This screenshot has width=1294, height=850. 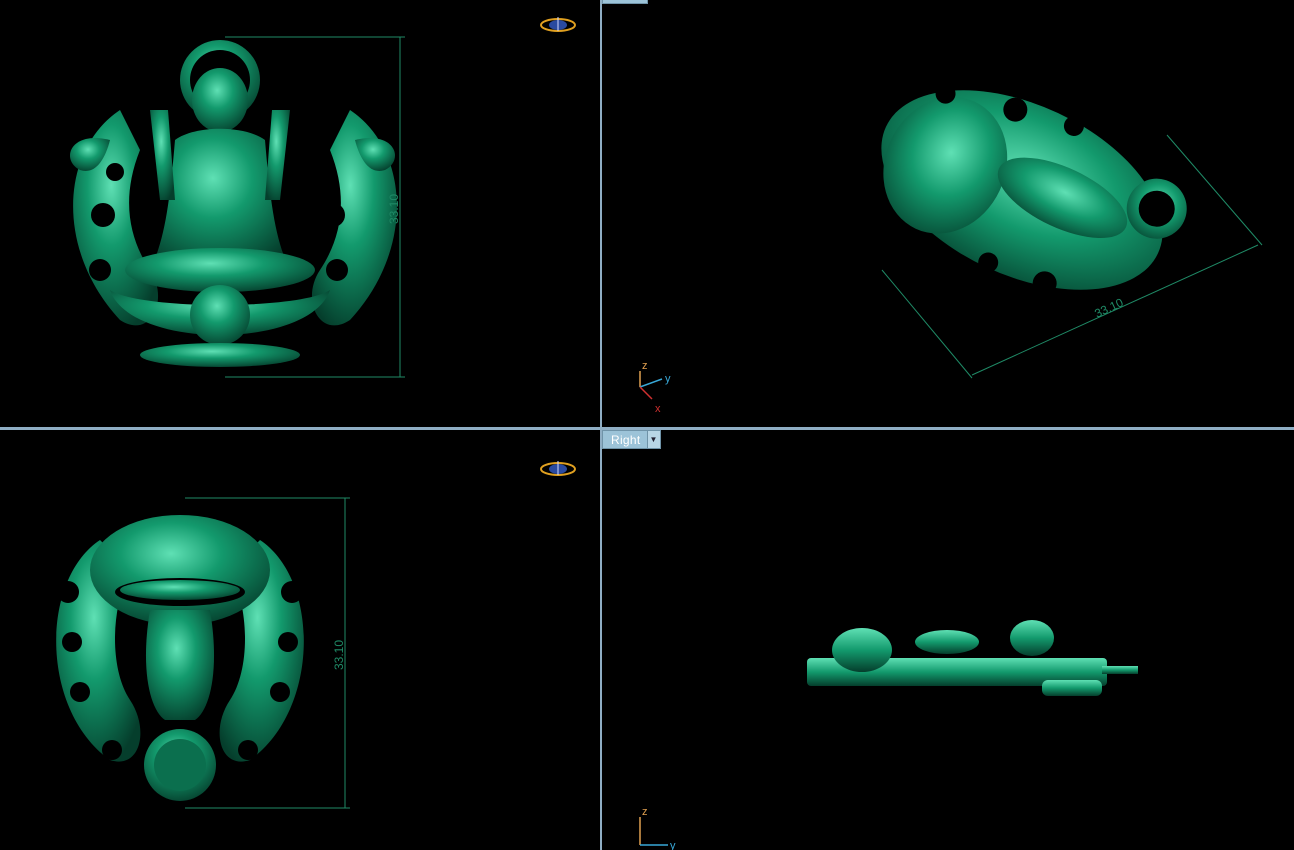 What do you see at coordinates (657, 828) in the screenshot?
I see `axis-gizmo: z y` at bounding box center [657, 828].